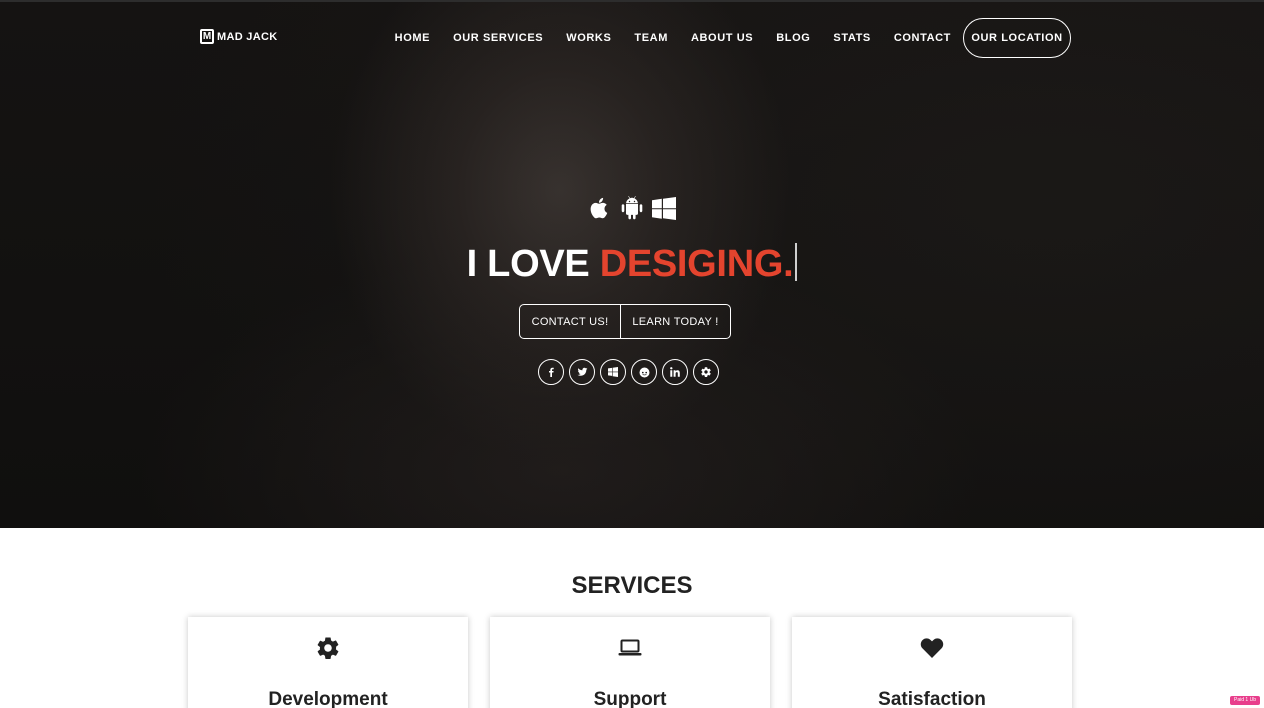  I want to click on platform-icons, so click(632, 208).